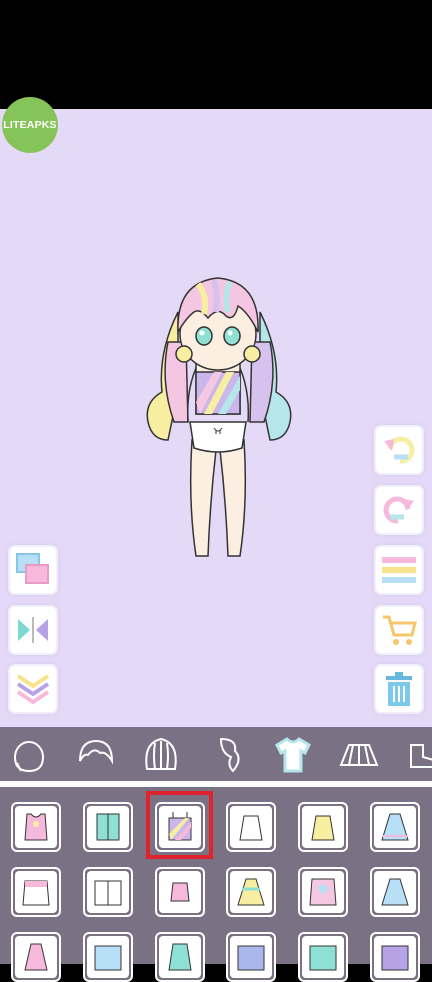 The width and height of the screenshot is (432, 982). I want to click on blue-shirt-icon, so click(108, 958).